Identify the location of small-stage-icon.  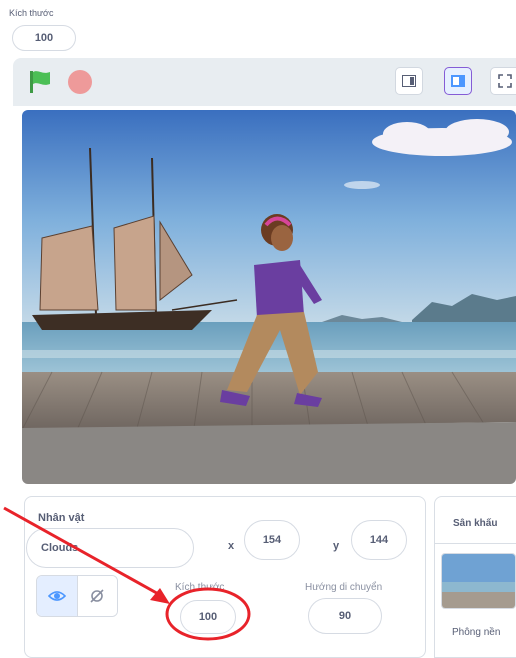
(409, 81).